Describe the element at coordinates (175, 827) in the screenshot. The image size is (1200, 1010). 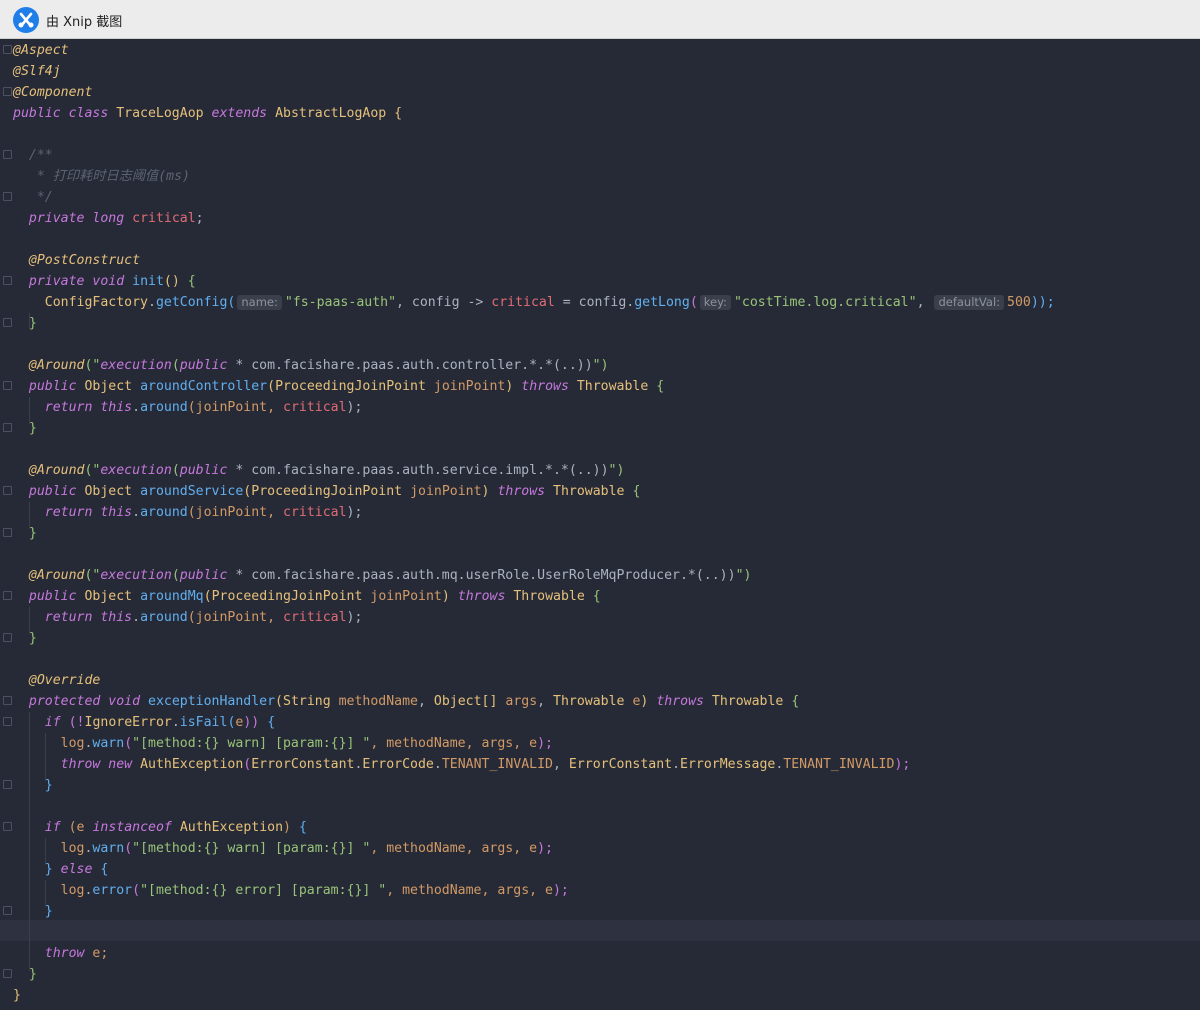
I see `code-line: if (e instanceof AuthException) {` at that location.